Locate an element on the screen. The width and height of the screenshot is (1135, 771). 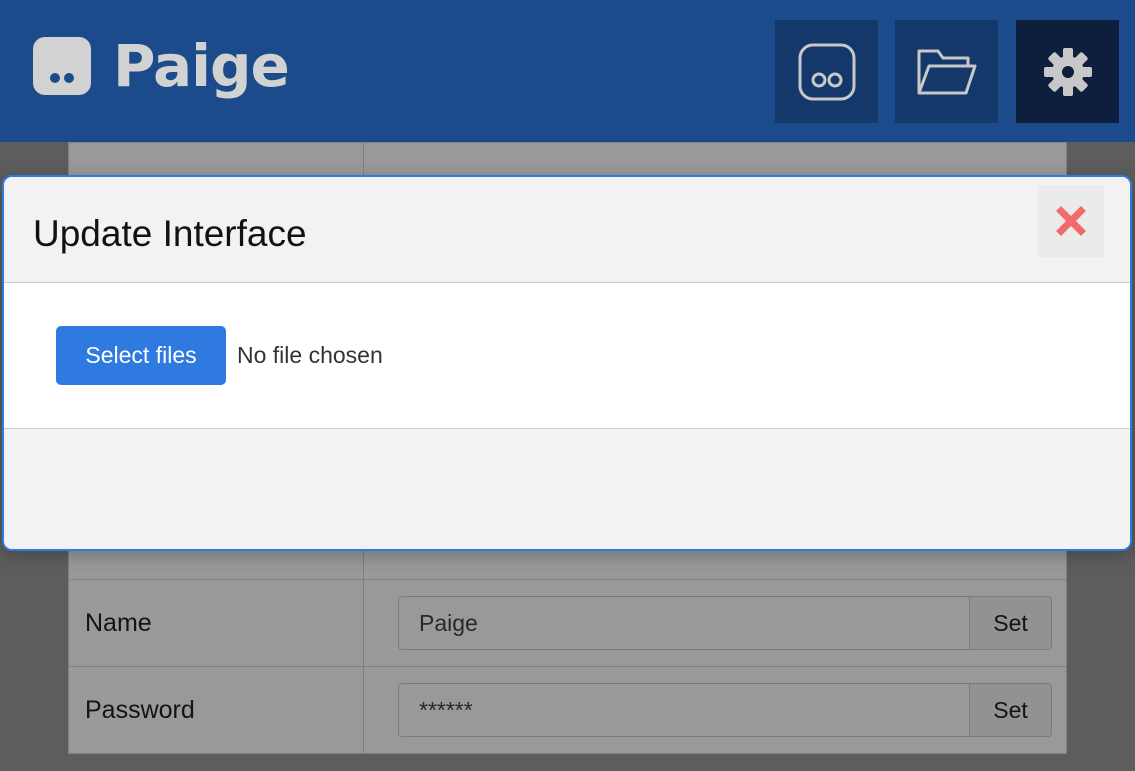
app-brand-name: Paige is located at coordinates (201, 66).